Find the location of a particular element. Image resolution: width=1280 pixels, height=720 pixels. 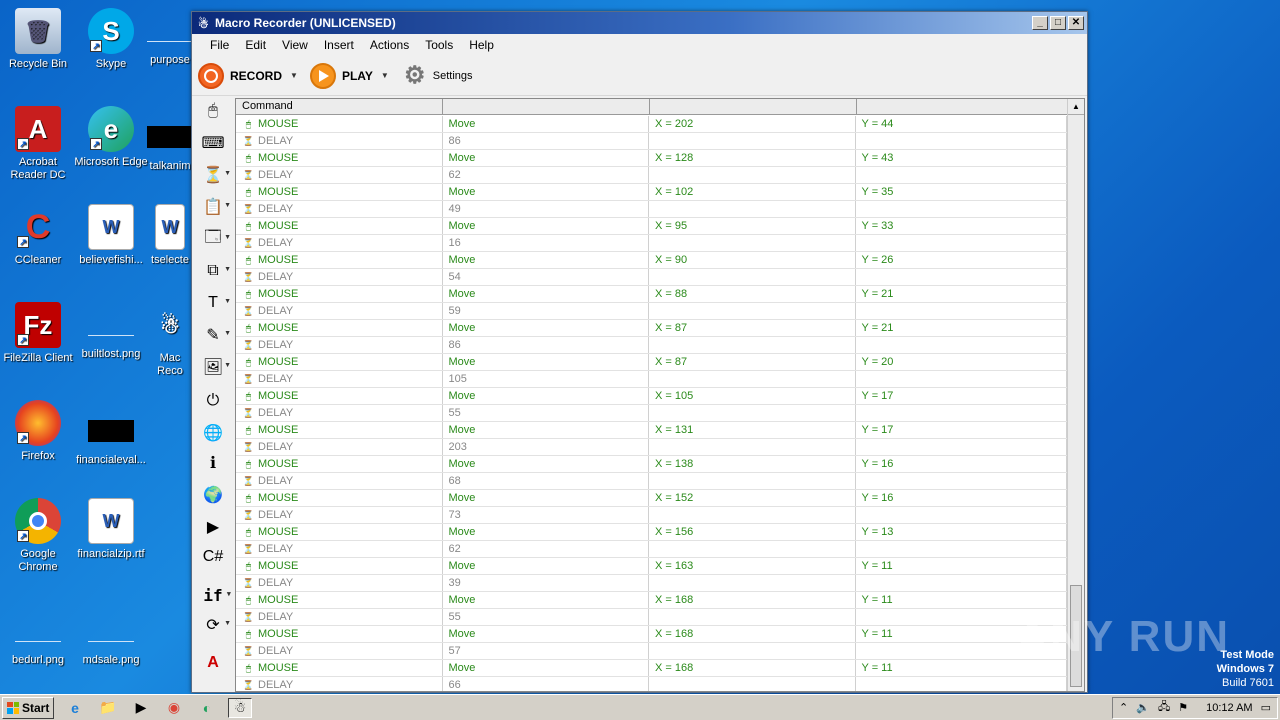

desktop-icon-recycle-bin: 🗑 Recycle Bin is located at coordinates (38, 39).